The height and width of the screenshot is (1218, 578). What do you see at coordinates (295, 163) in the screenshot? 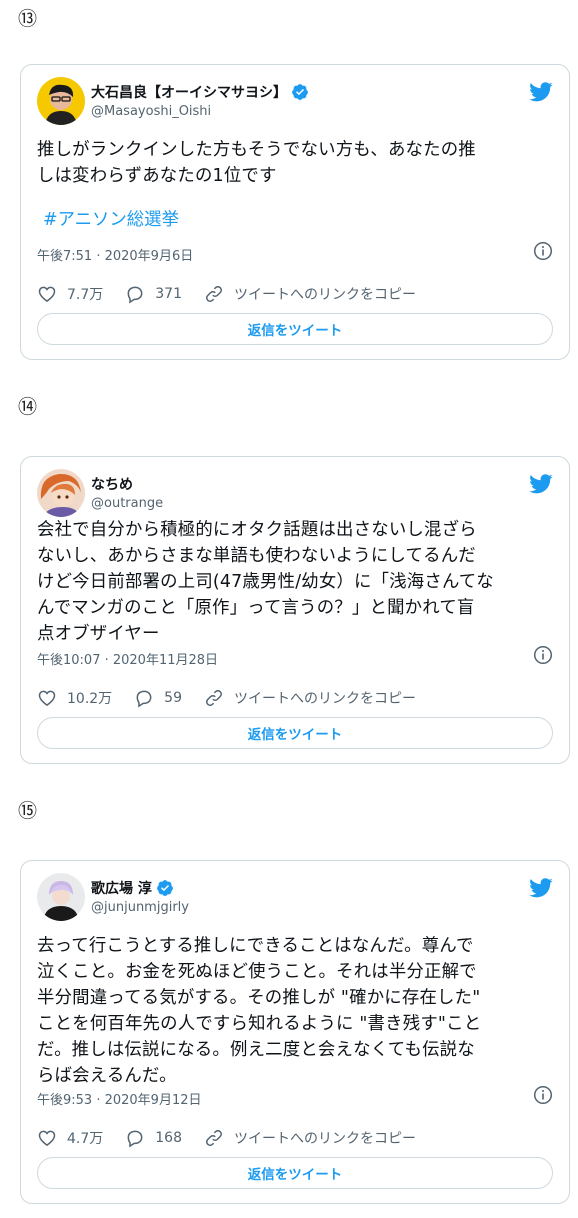
I see `tweet-text: 推しがランクインした方もそうでない方も、あなたの推 しは変わらずあなたの1位です` at bounding box center [295, 163].